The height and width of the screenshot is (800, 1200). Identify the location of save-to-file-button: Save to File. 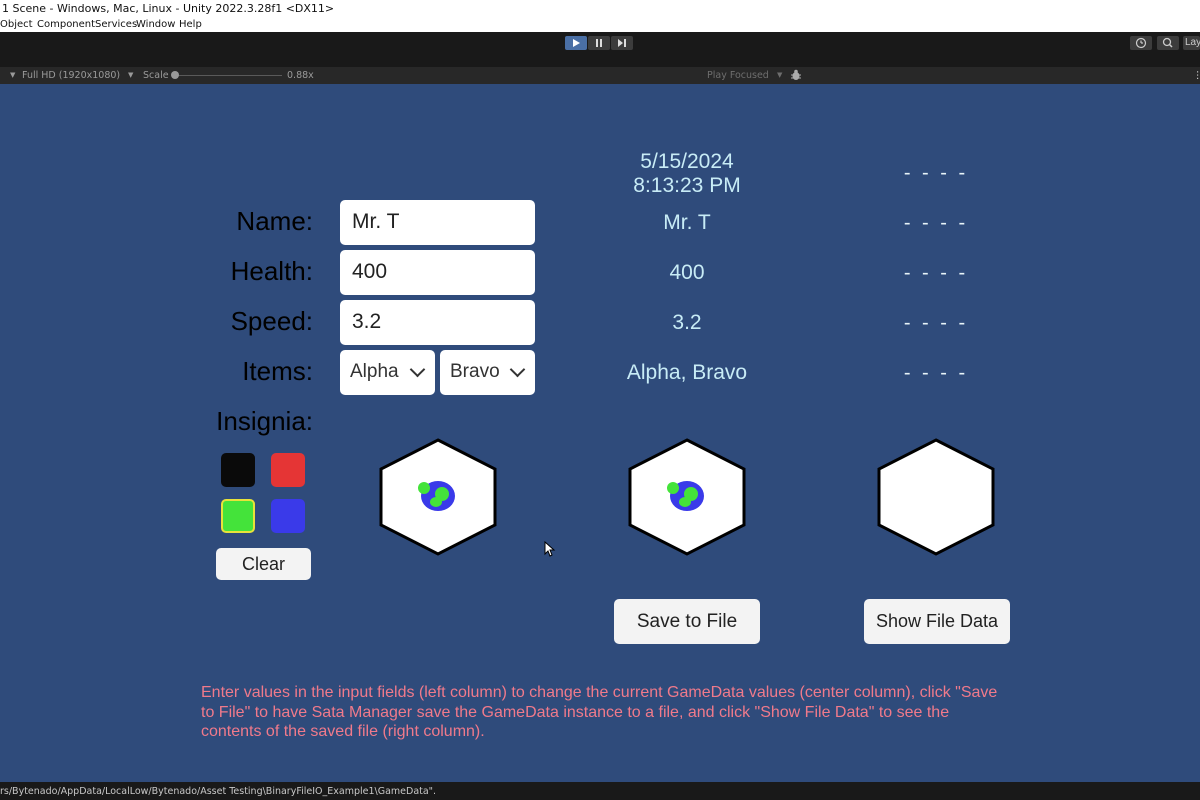
(687, 621).